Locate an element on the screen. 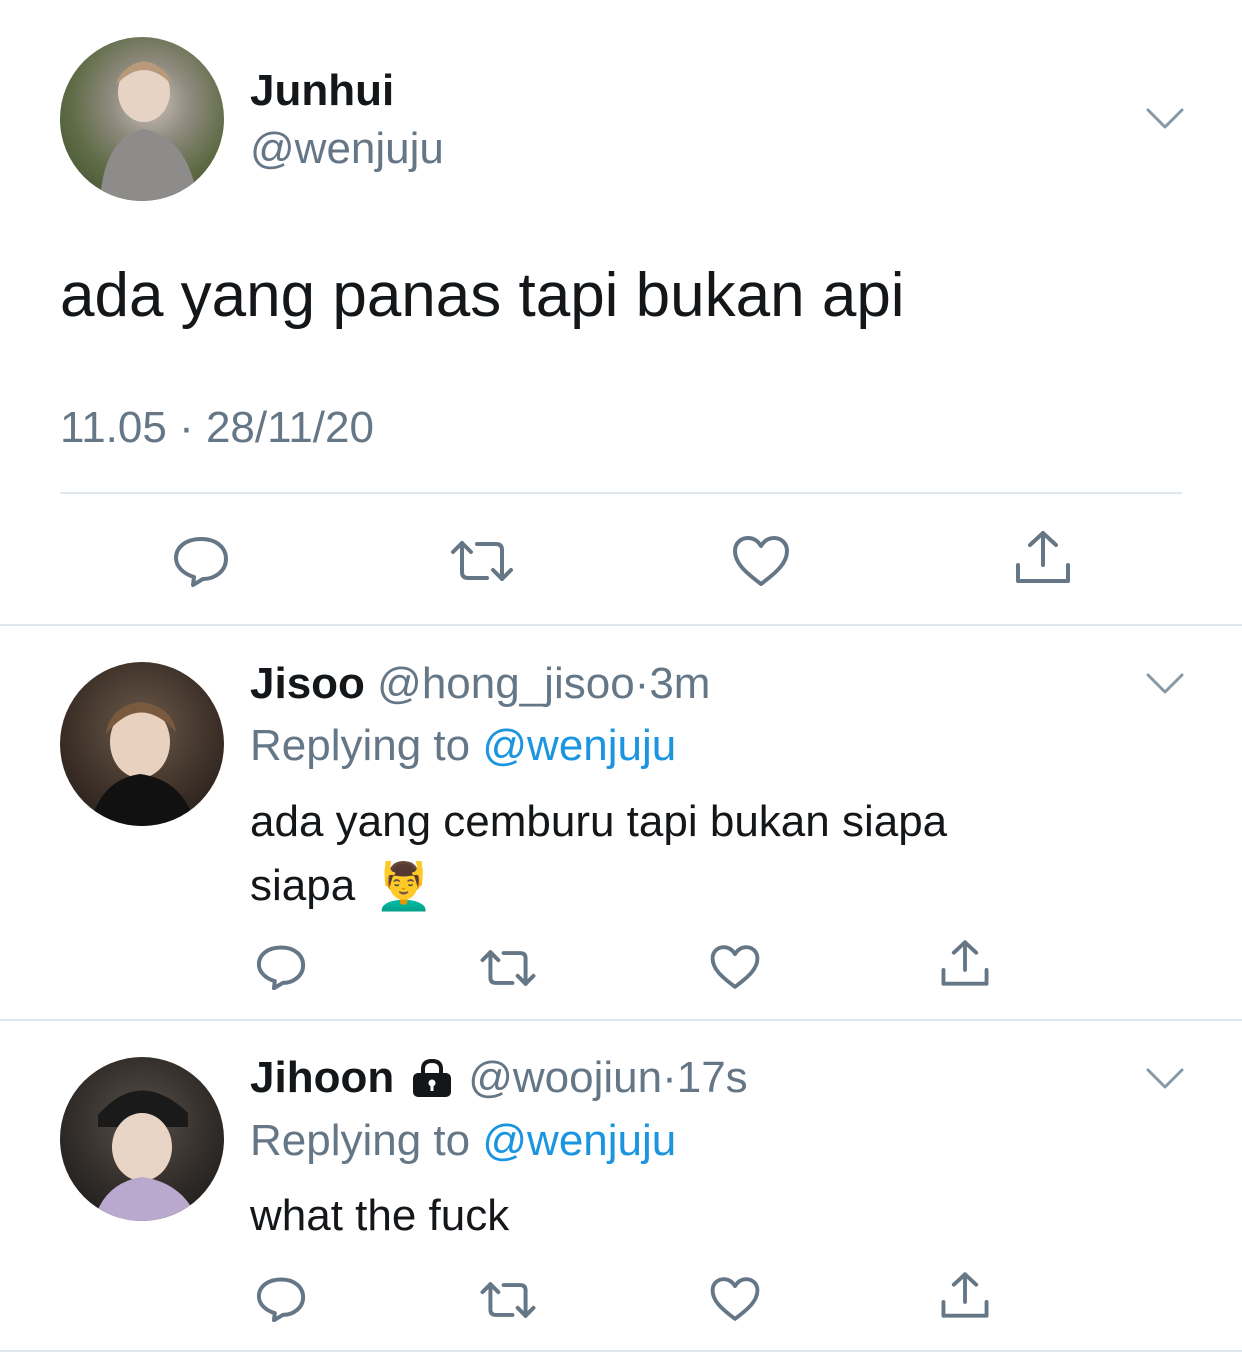 Image resolution: width=1242 pixels, height=1353 pixels. reply-header: Jihoon @woojiun · 17s is located at coordinates (499, 1078).